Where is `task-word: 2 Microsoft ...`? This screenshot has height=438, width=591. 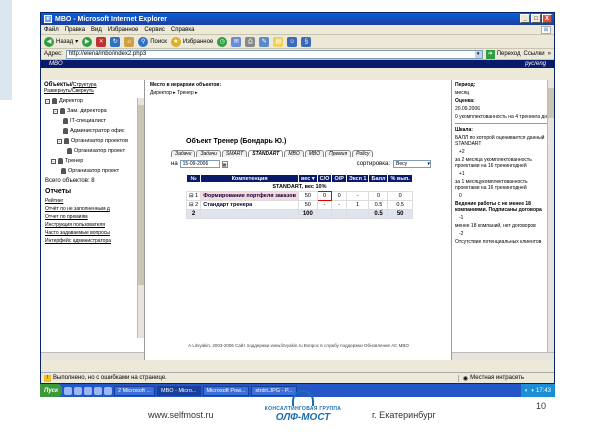
task-word: 2 Microsoft ... is located at coordinates (135, 390).